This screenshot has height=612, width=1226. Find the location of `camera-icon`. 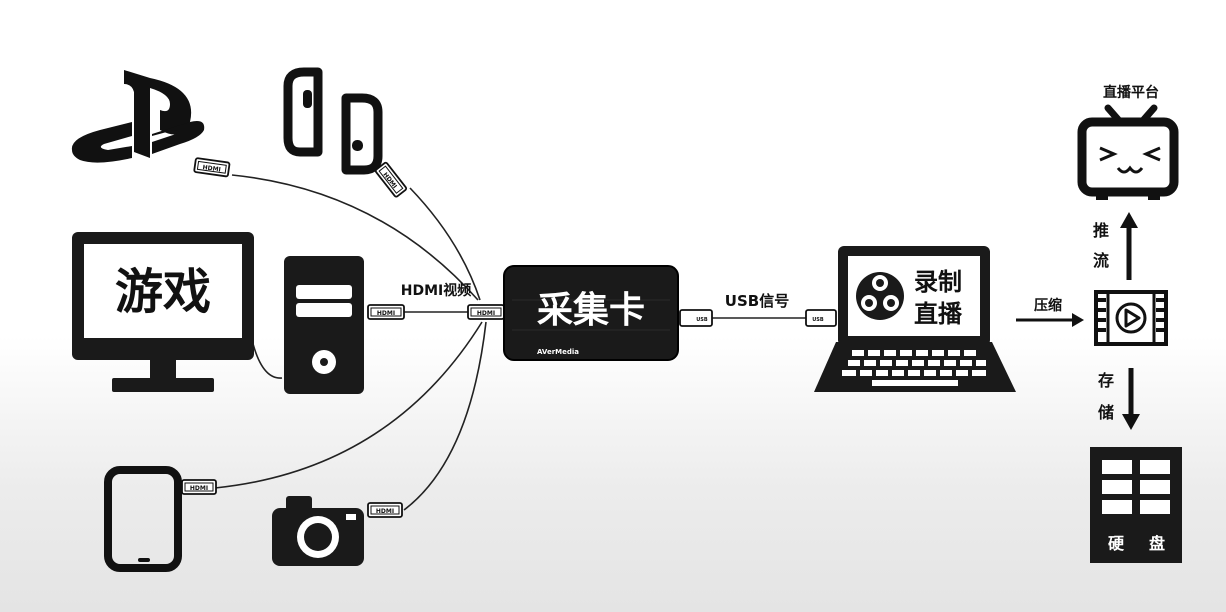

camera-icon is located at coordinates (318, 531).